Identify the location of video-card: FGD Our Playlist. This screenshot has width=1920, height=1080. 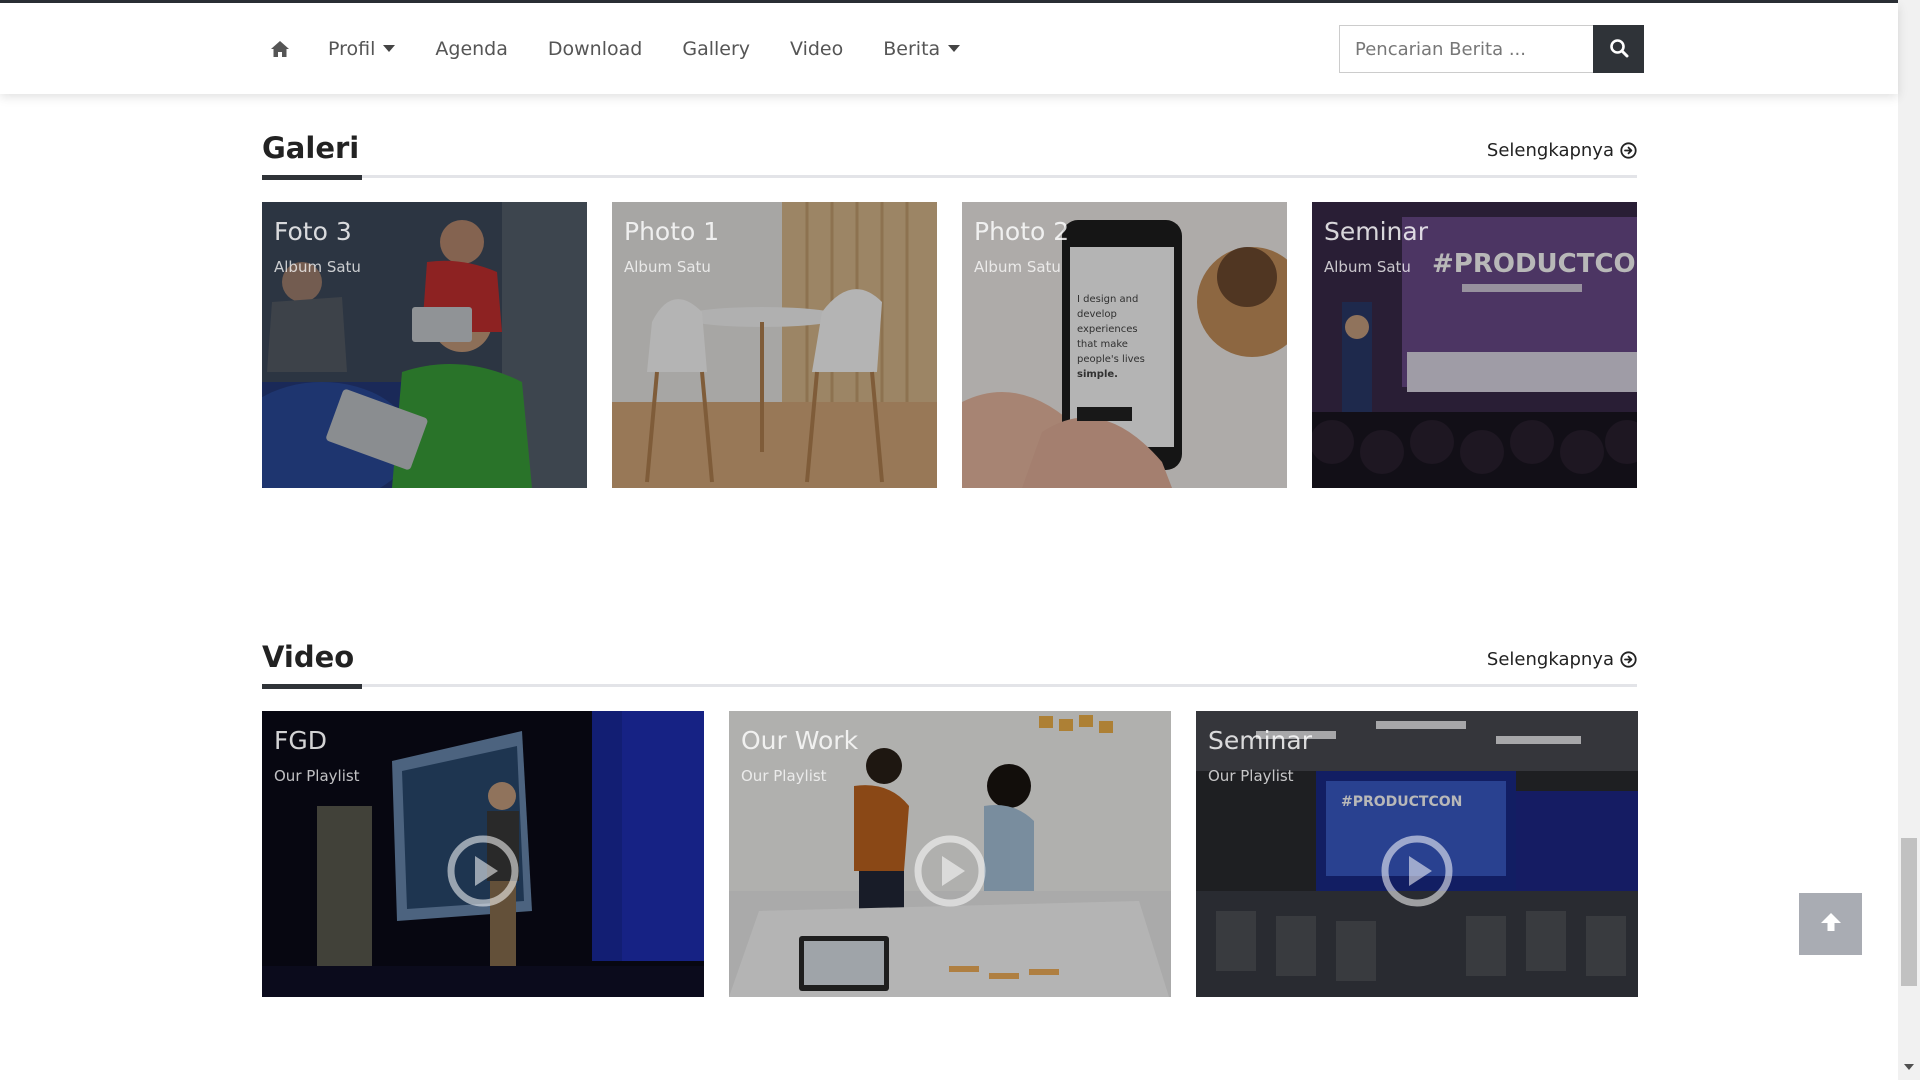
(483, 854).